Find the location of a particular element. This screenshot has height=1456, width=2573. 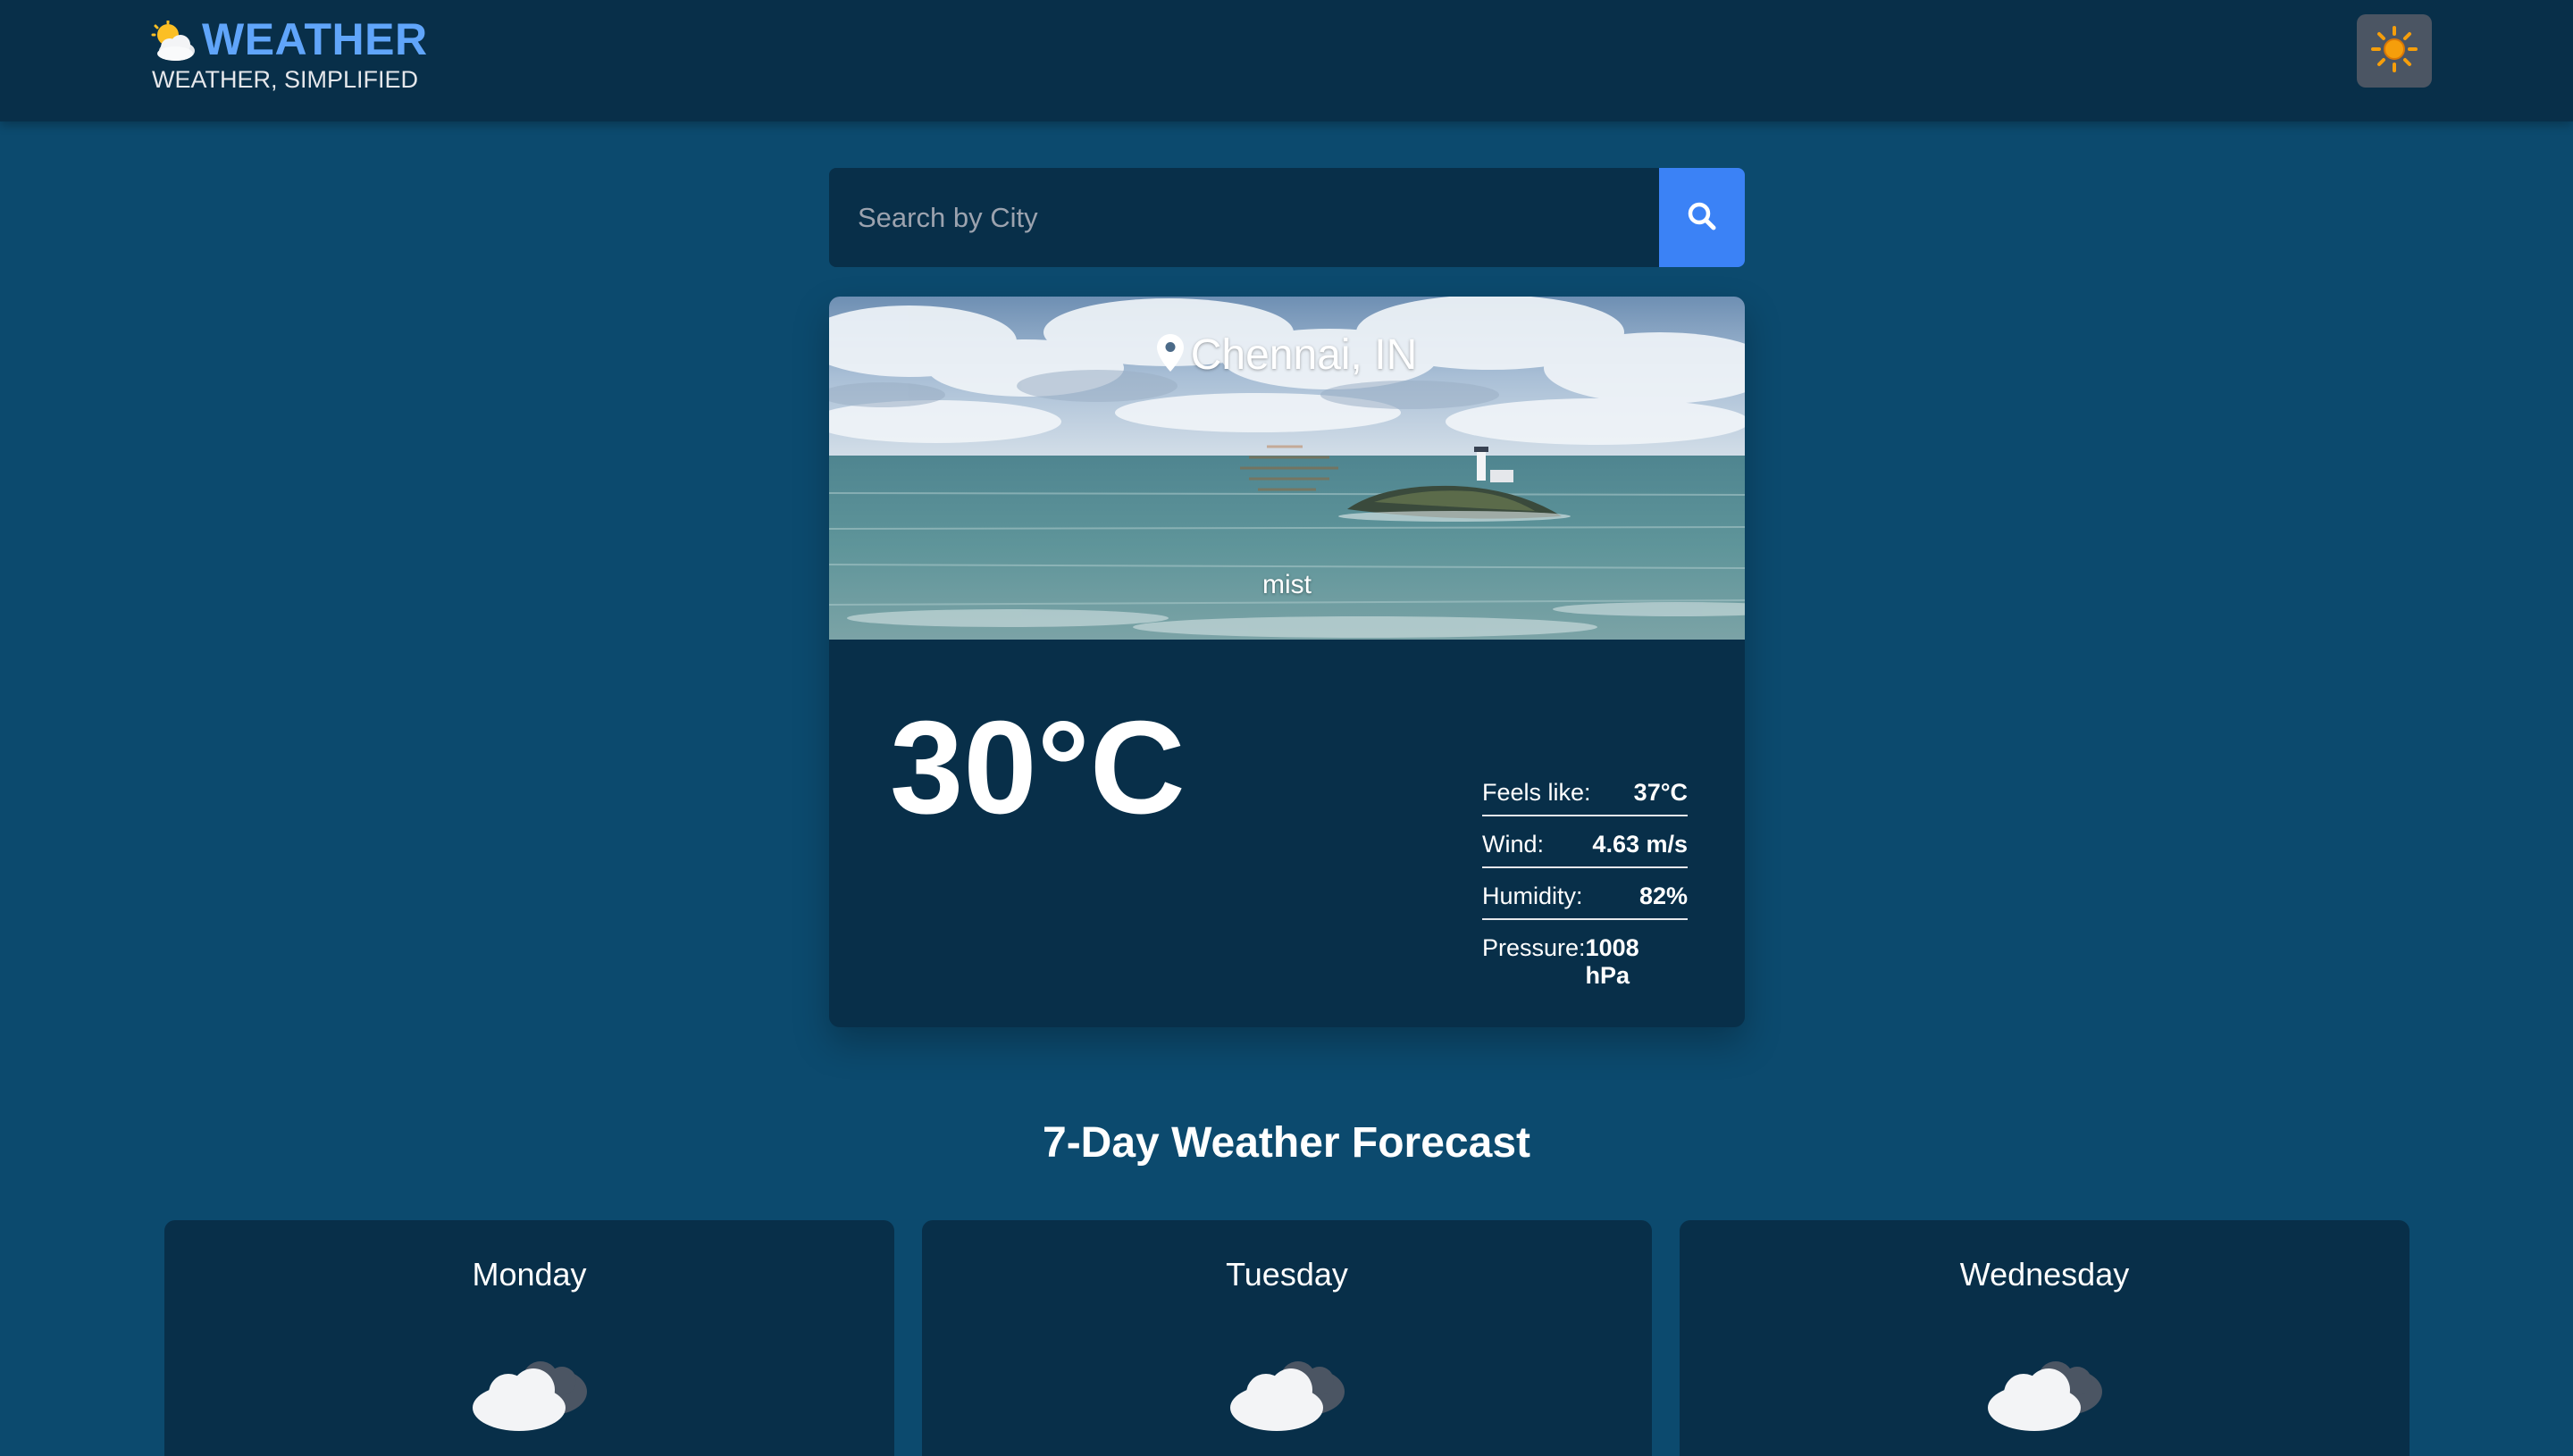

weather-condition: mist is located at coordinates (1287, 584).